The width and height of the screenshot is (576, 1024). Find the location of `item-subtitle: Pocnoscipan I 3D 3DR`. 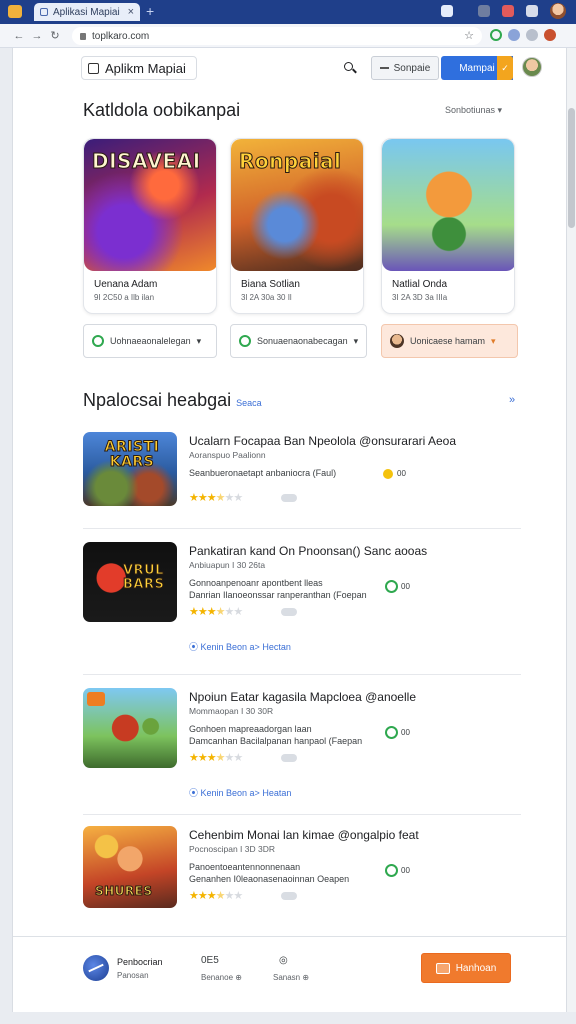

item-subtitle: Pocnoscipan I 3D 3DR is located at coordinates (232, 849).